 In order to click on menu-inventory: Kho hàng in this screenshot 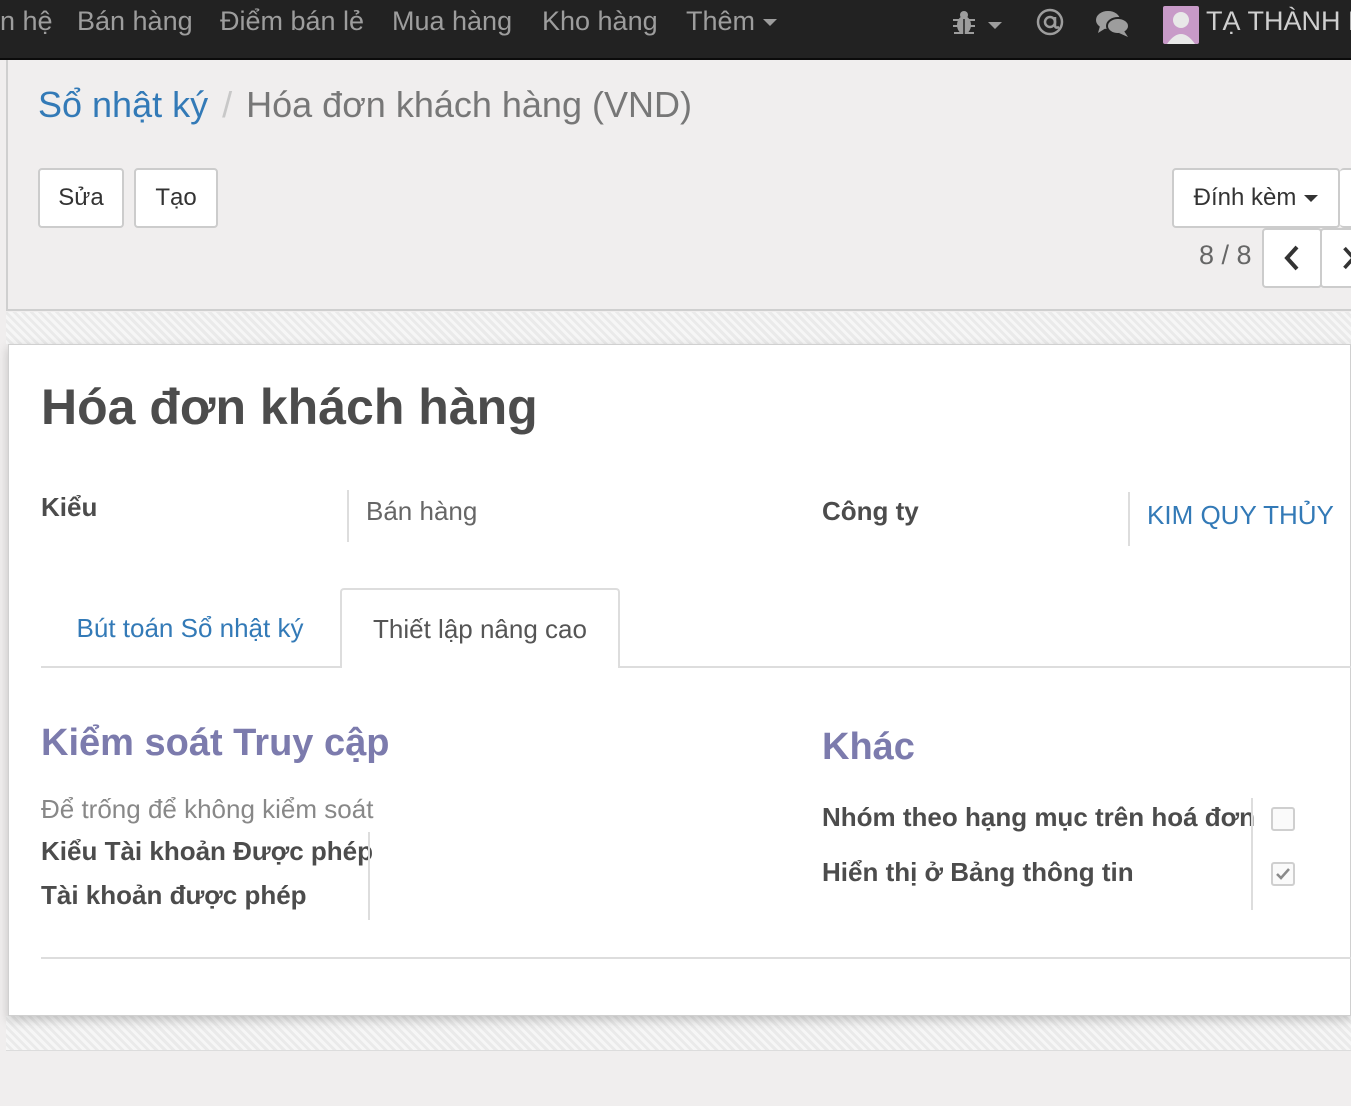, I will do `click(600, 21)`.